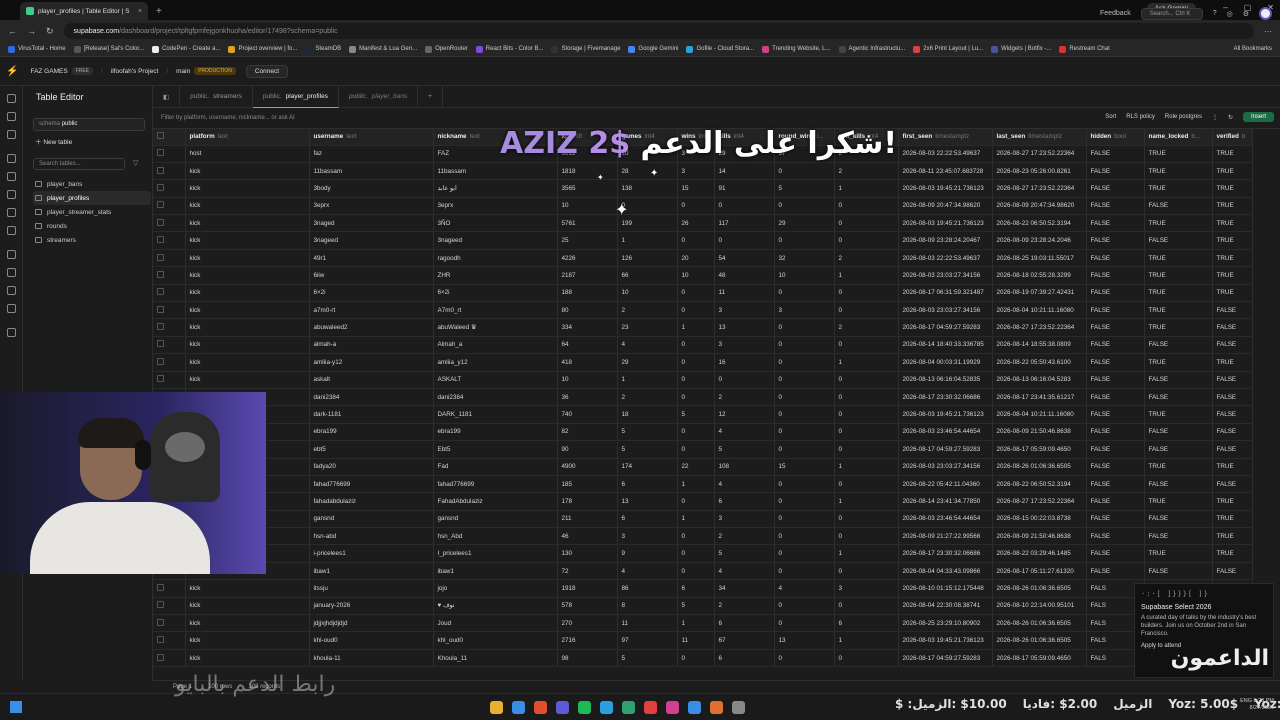 Image resolution: width=1280 pixels, height=720 pixels. What do you see at coordinates (587, 467) in the screenshot?
I see `table-cell: 4900` at bounding box center [587, 467].